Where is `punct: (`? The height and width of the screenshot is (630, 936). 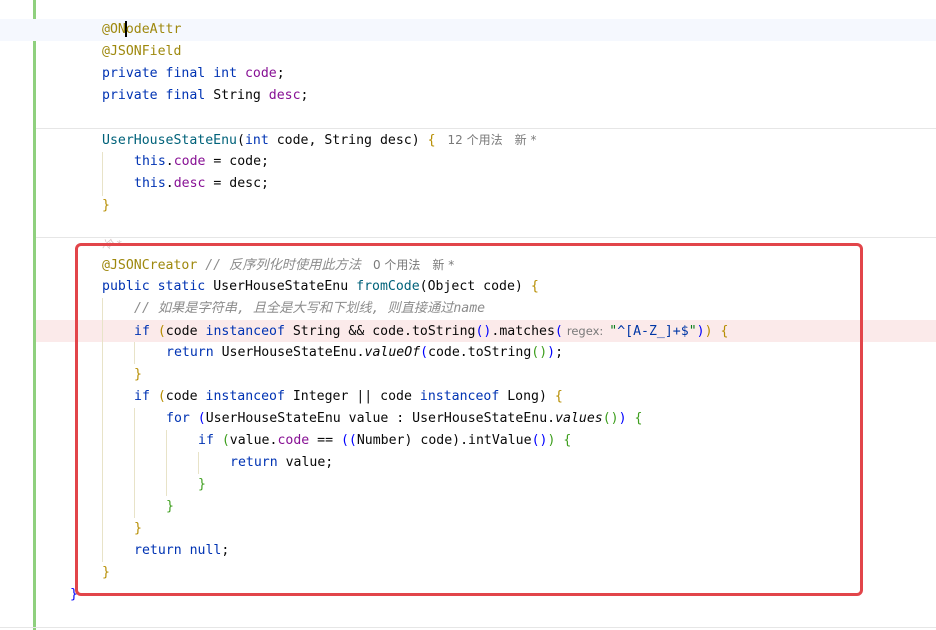 punct: ( is located at coordinates (240, 140).